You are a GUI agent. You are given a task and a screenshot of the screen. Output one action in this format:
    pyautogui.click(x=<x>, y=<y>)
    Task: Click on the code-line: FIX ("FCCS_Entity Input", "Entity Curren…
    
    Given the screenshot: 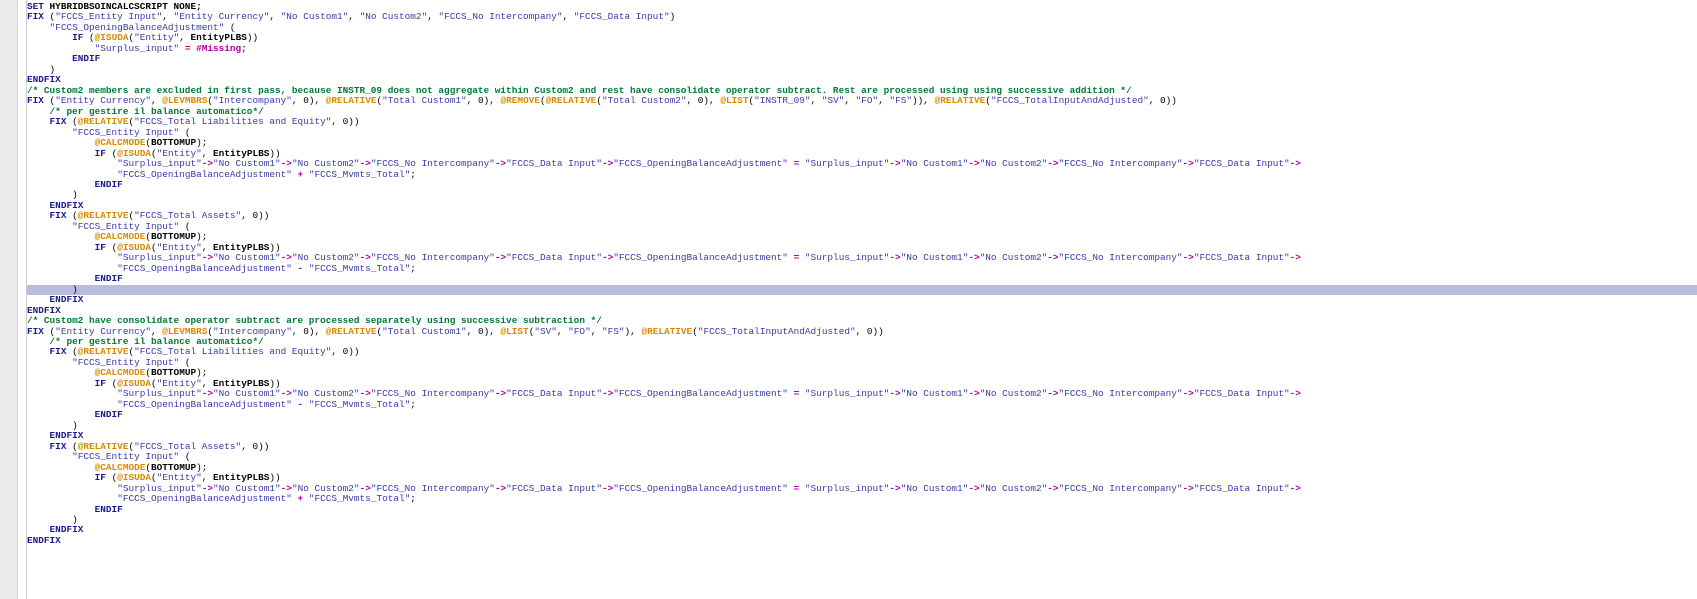 What is the action you would take?
    pyautogui.click(x=848, y=17)
    